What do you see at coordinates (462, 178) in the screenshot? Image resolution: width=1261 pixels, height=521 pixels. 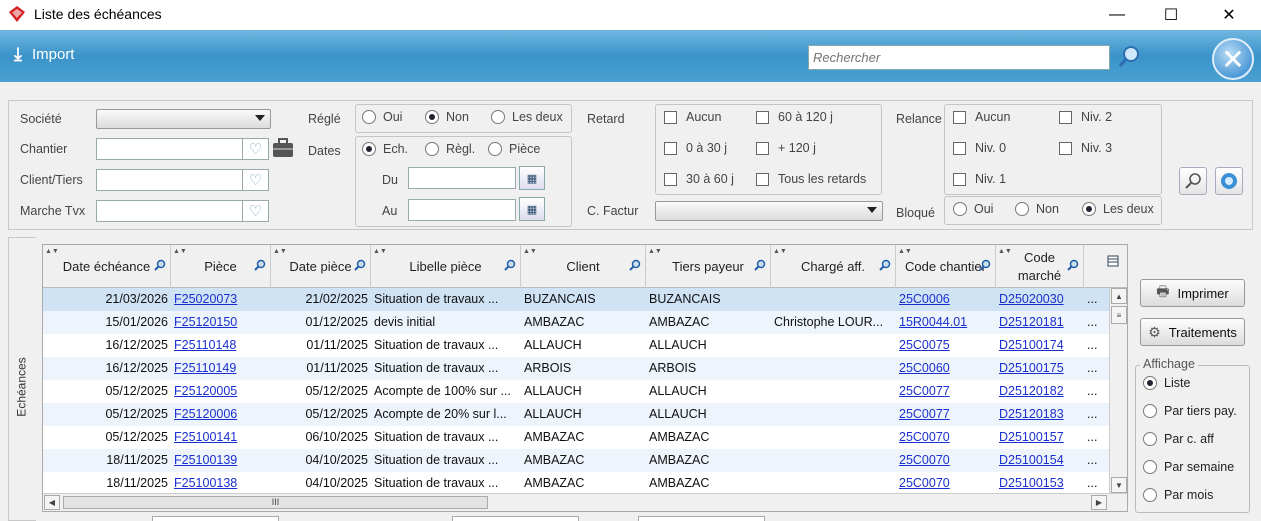 I see `date-du-field` at bounding box center [462, 178].